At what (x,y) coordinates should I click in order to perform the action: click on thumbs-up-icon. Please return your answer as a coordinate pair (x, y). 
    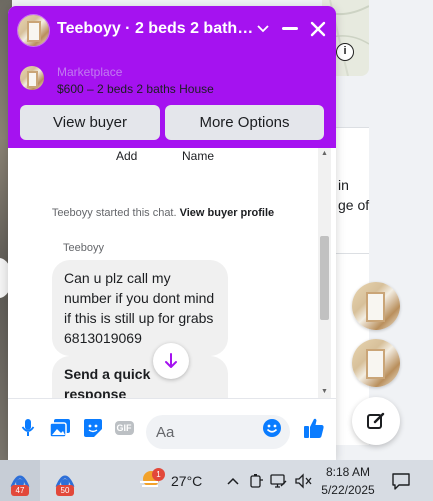
    Looking at the image, I should click on (314, 428).